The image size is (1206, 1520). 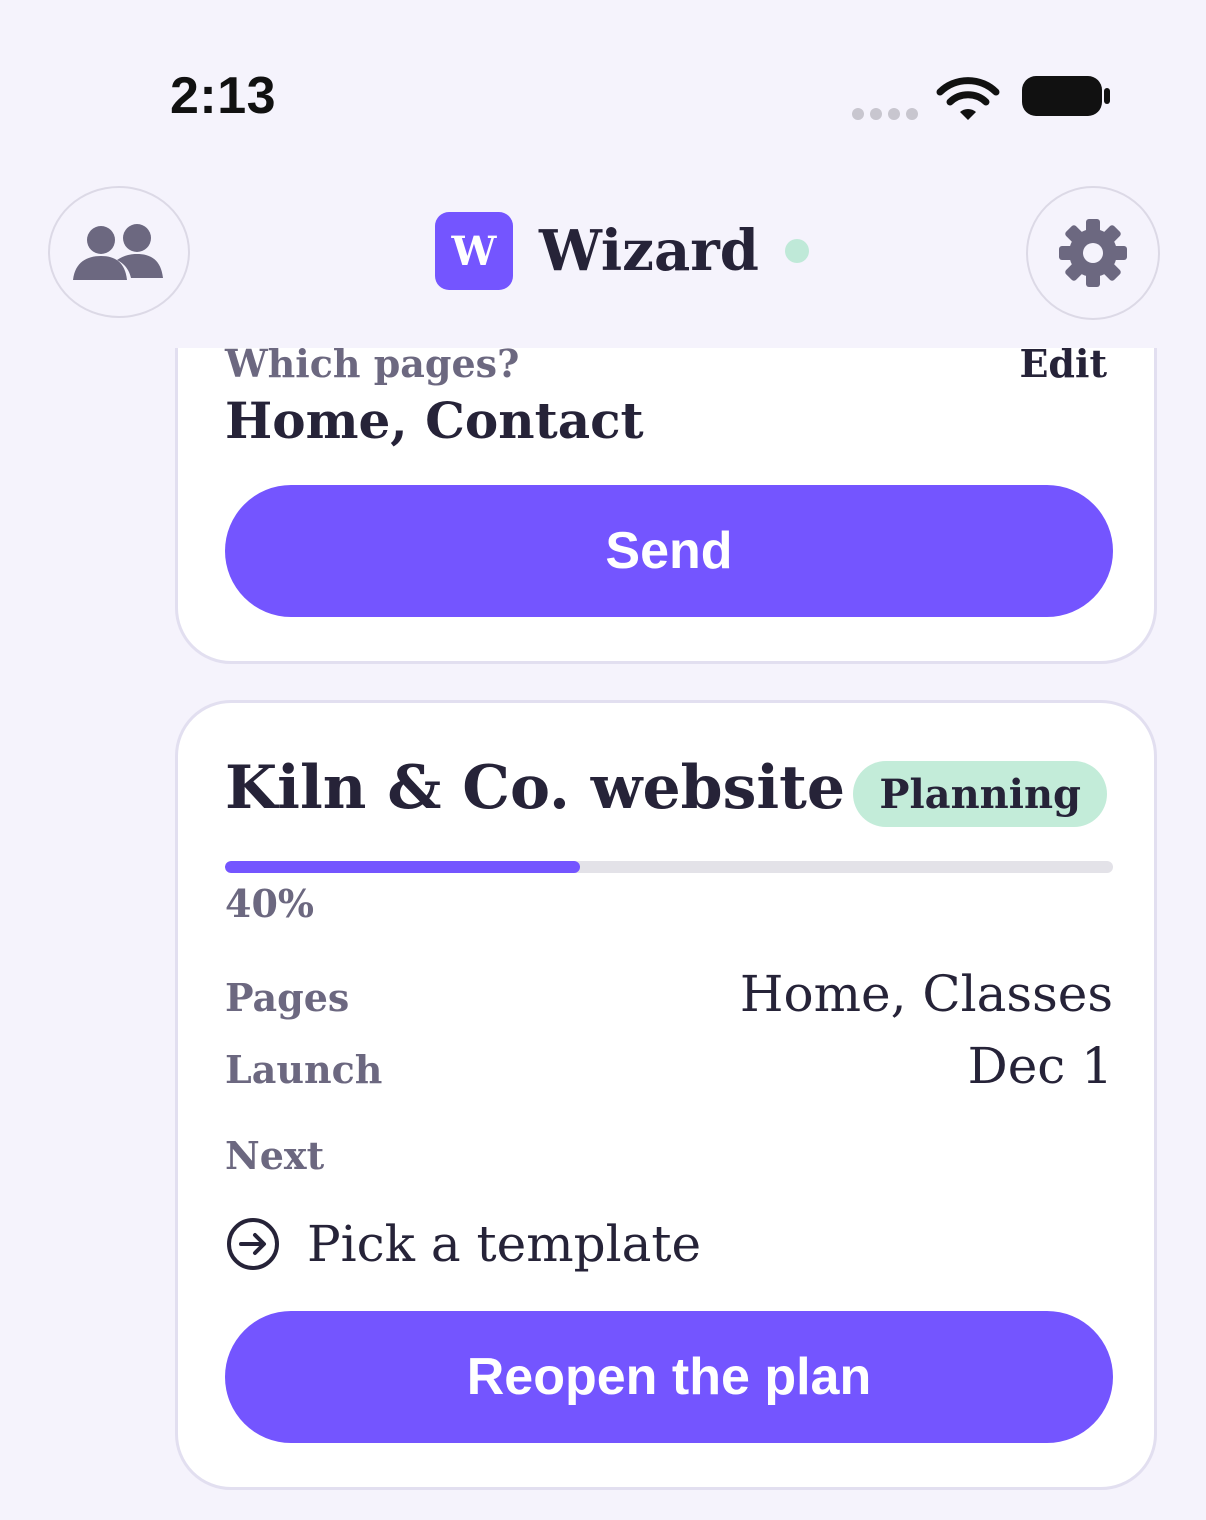 I want to click on team-button, so click(x=119, y=252).